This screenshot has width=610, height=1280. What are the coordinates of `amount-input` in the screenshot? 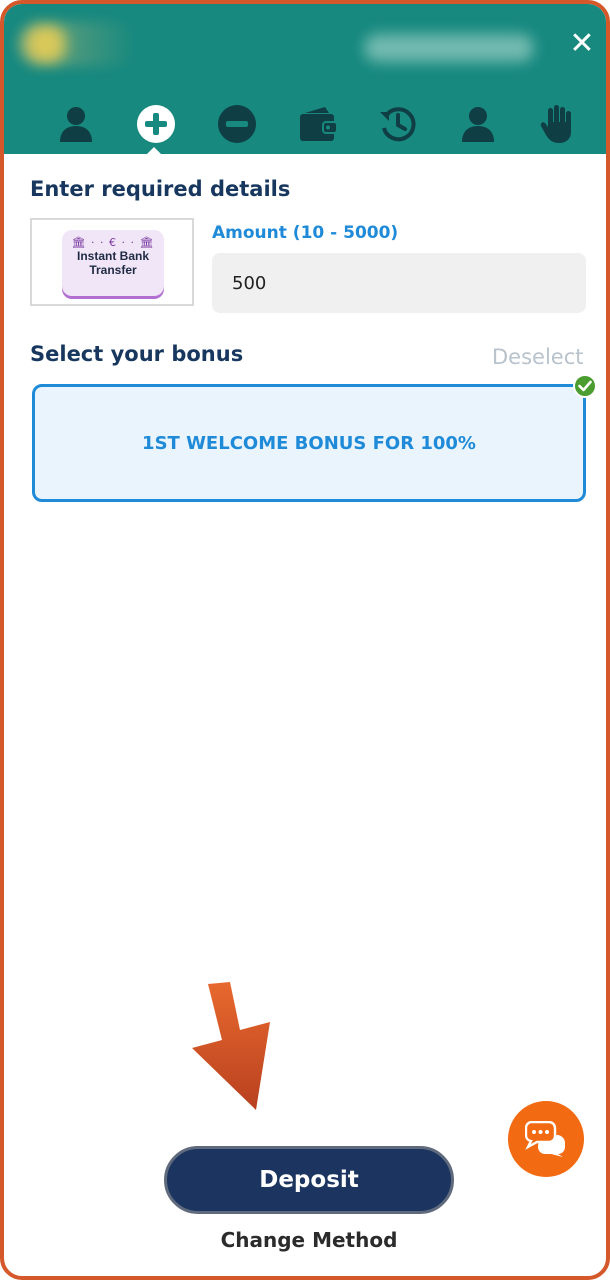 It's located at (399, 283).